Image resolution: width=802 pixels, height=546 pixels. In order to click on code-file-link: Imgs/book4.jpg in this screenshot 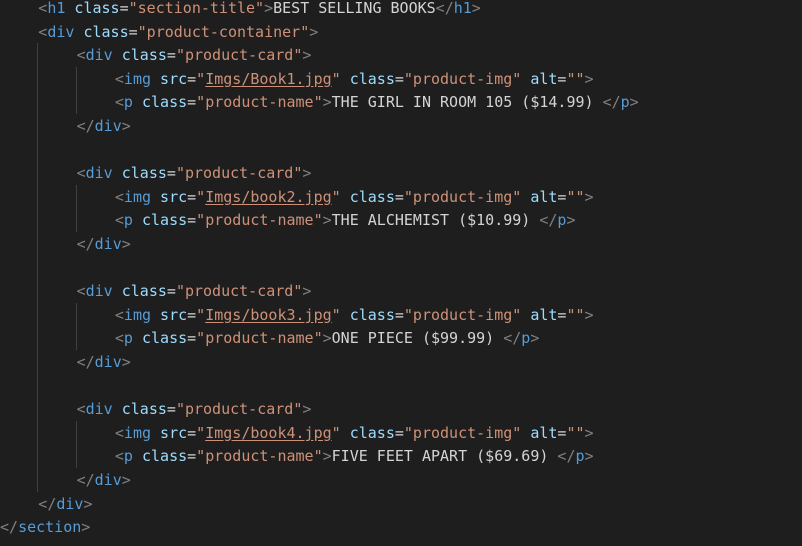, I will do `click(268, 433)`.